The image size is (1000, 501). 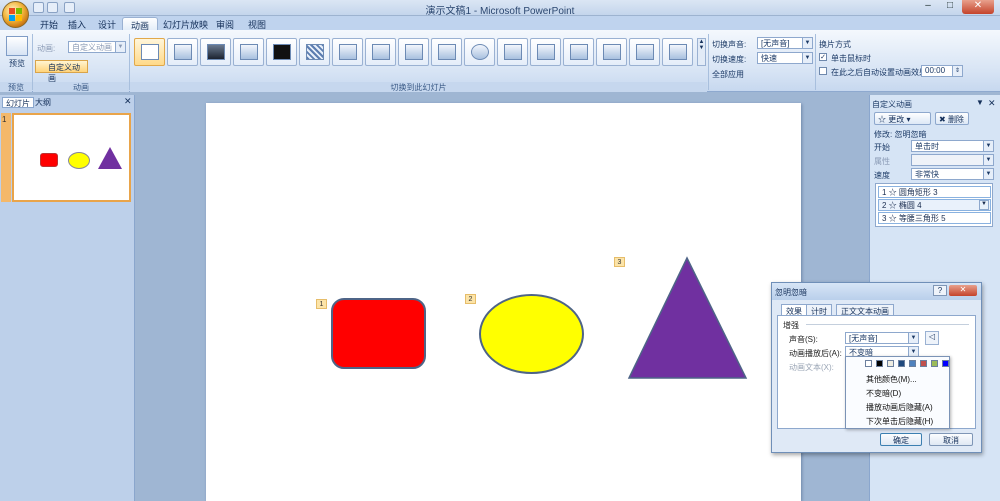 I want to click on list-item: 3 ☆ 等腰三角形 5, so click(x=934, y=218).